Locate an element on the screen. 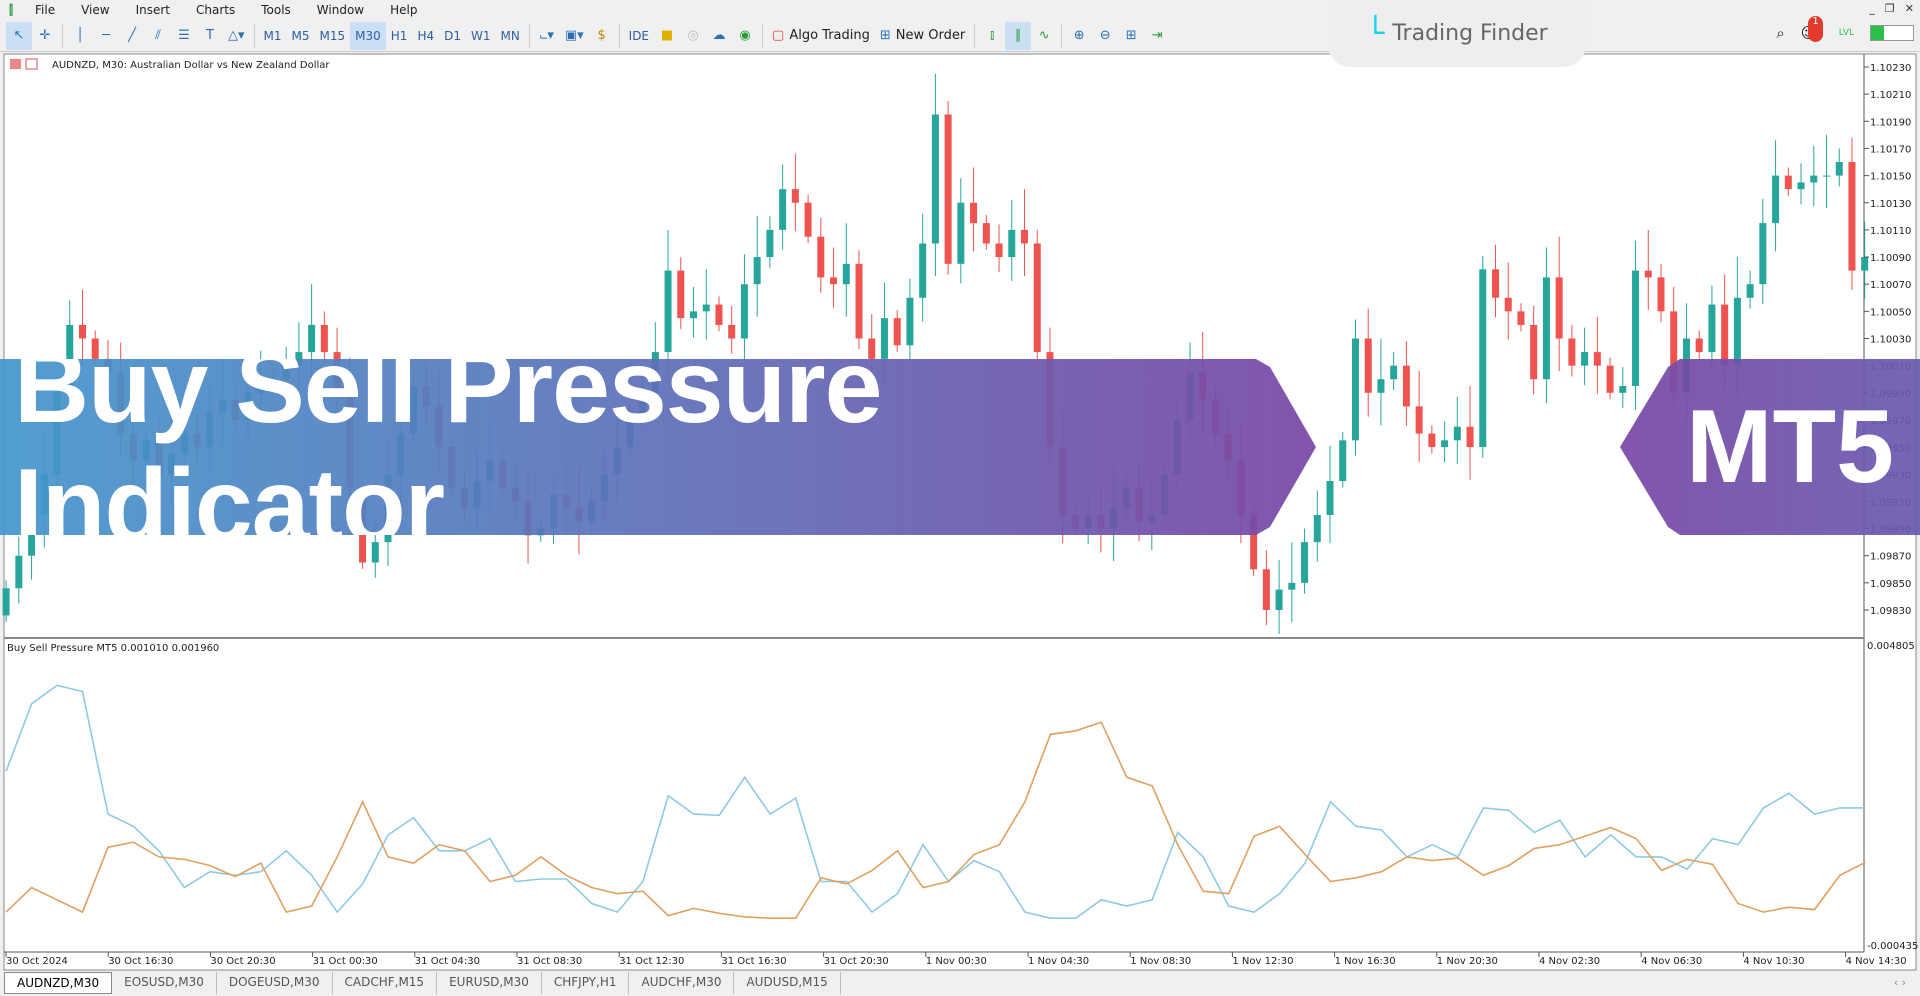 The image size is (1920, 996). time-tick-label: 31 Oct 16:30 is located at coordinates (753, 961).